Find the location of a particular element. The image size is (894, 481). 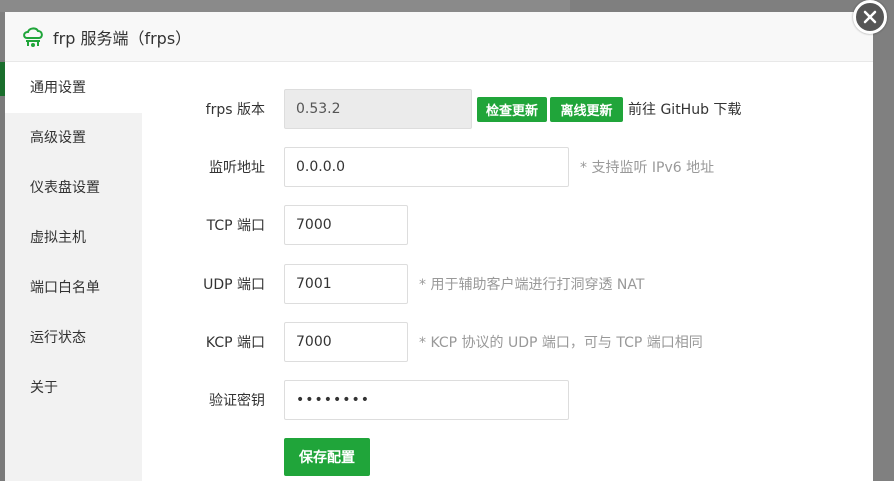

tcp-port-label: TCP 端口 is located at coordinates (235, 226).